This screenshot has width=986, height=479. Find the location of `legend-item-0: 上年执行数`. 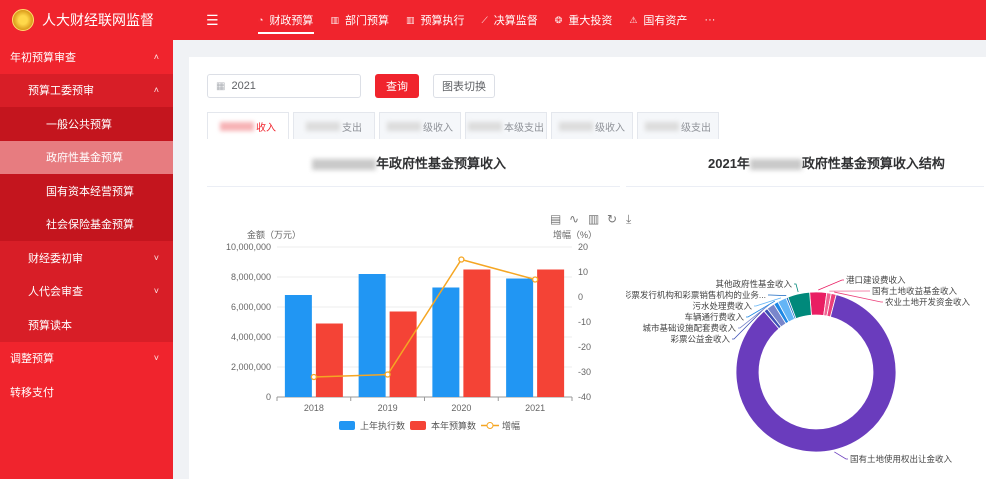

legend-item-0: 上年执行数 is located at coordinates (372, 425).